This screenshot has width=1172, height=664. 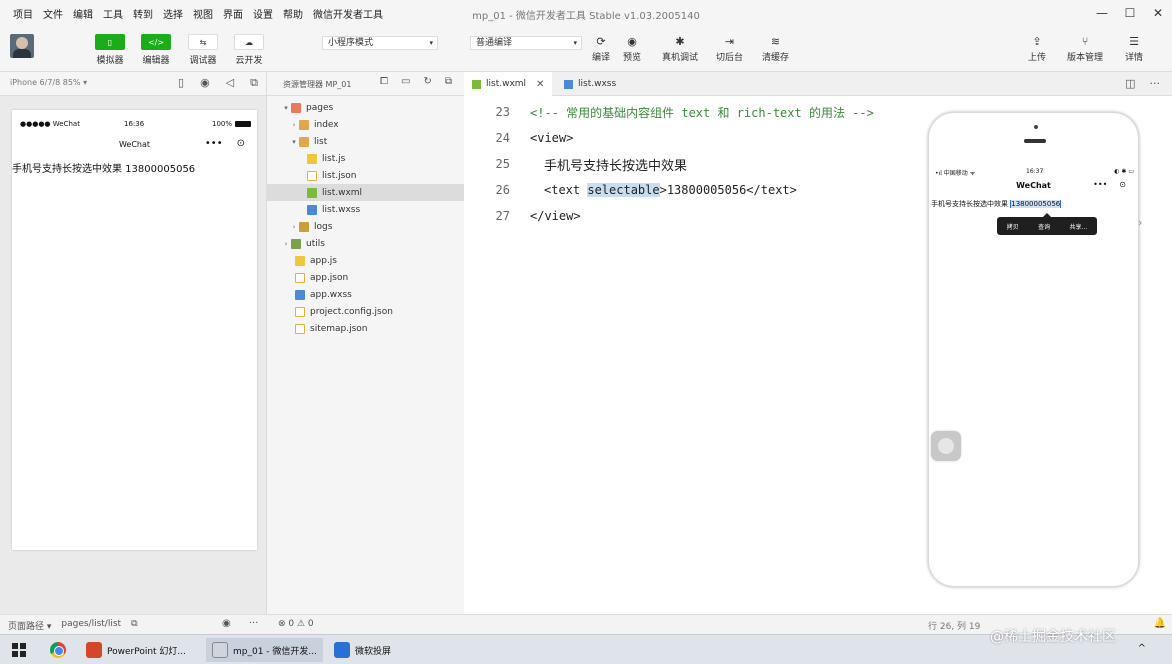 What do you see at coordinates (103, 167) in the screenshot?
I see `phone-content-text: 手机号支持长按选中效果 13800005056` at bounding box center [103, 167].